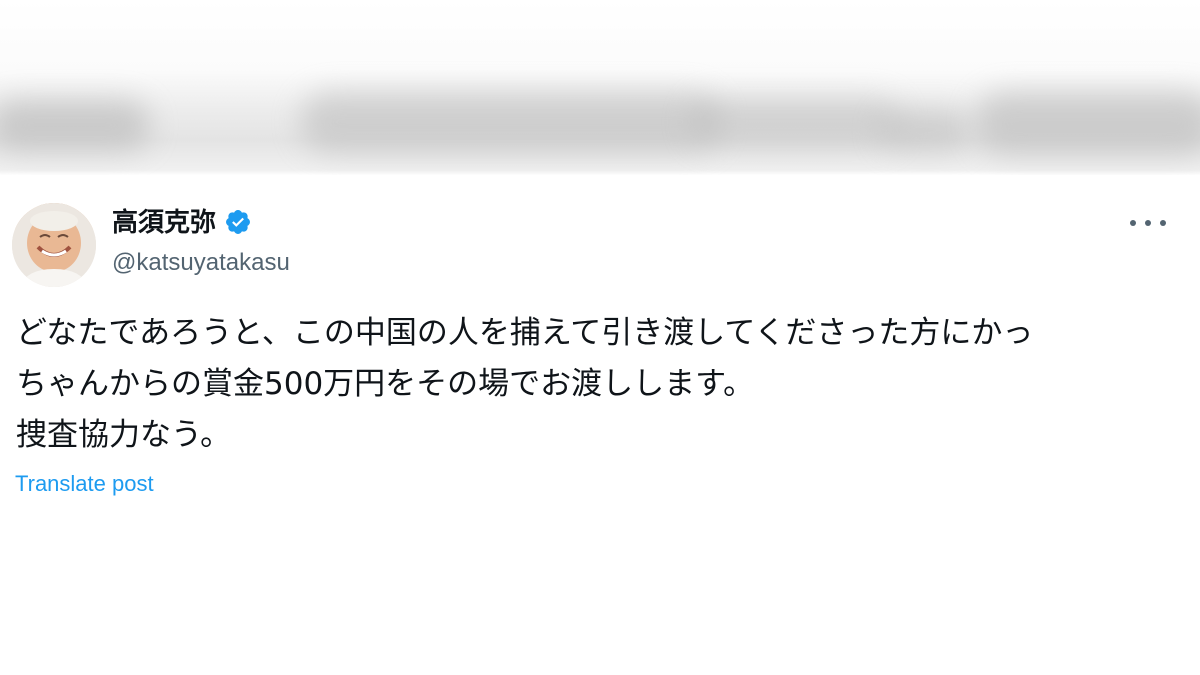 This screenshot has height=675, width=1200. I want to click on profile-photo-image, so click(54, 245).